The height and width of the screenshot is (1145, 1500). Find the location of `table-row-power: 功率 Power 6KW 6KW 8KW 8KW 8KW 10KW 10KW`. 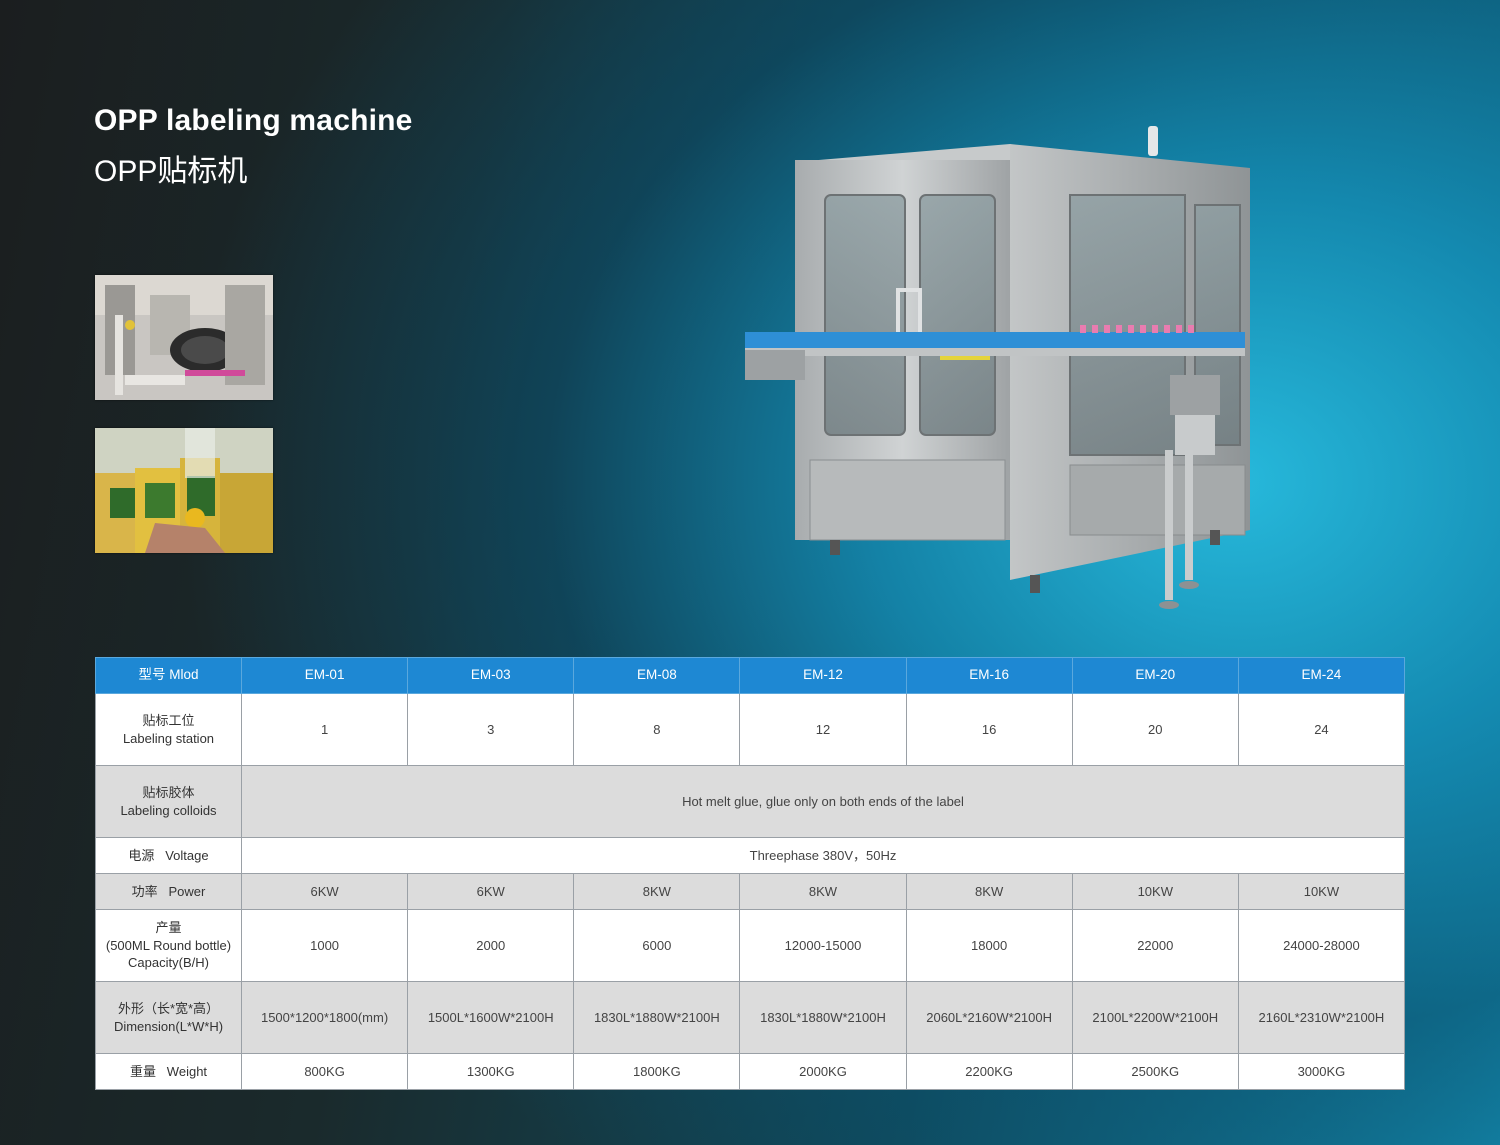

table-row-power: 功率 Power 6KW 6KW 8KW 8KW 8KW 10KW 10KW is located at coordinates (750, 891).